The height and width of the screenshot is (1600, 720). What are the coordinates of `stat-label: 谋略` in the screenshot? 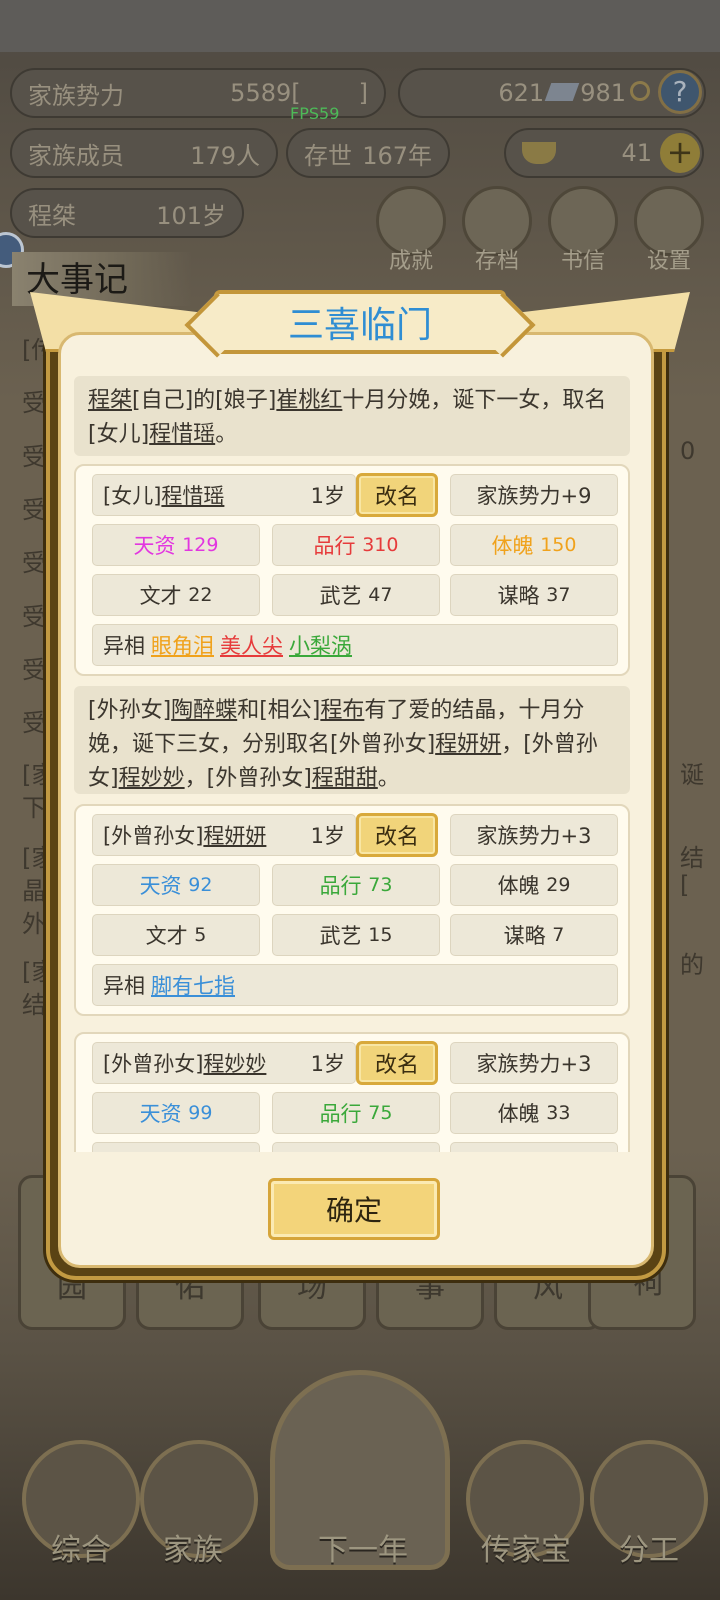 It's located at (531, 1150).